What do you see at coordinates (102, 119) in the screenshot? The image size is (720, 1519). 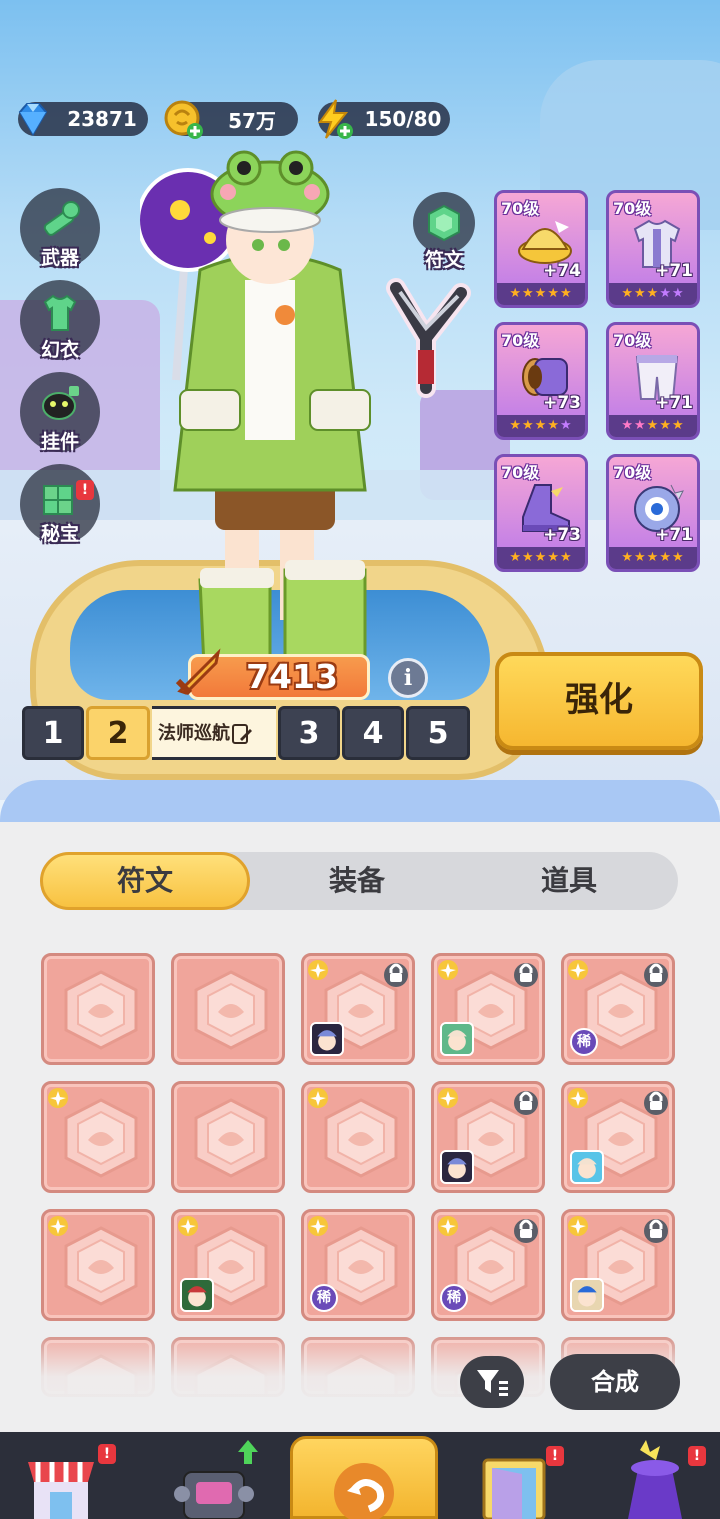 I see `gem-amount: 23871` at bounding box center [102, 119].